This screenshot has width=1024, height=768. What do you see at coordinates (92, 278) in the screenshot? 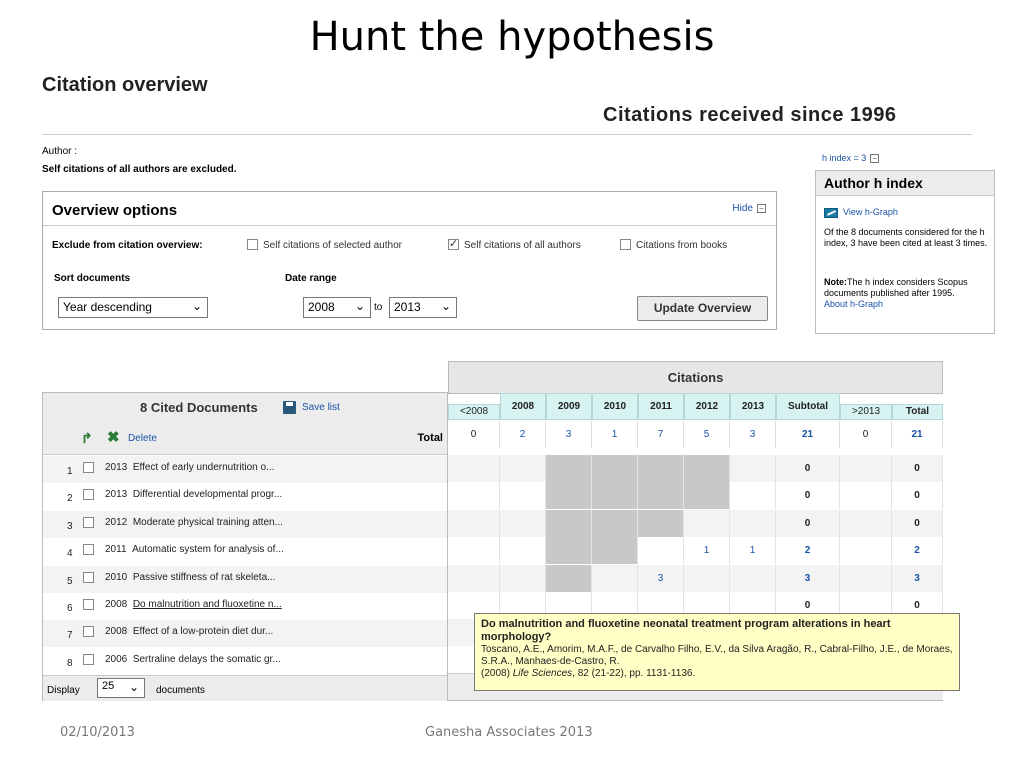
I see `sort-documents-label: Sort documents` at bounding box center [92, 278].